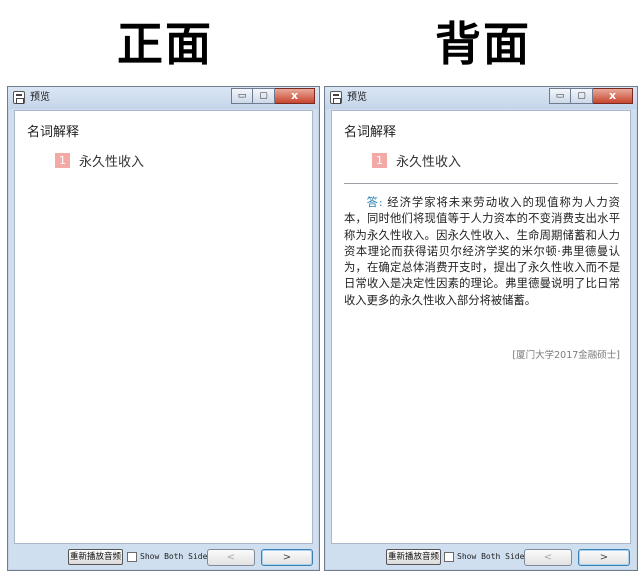  I want to click on front-heading: 正面, so click(165, 44).